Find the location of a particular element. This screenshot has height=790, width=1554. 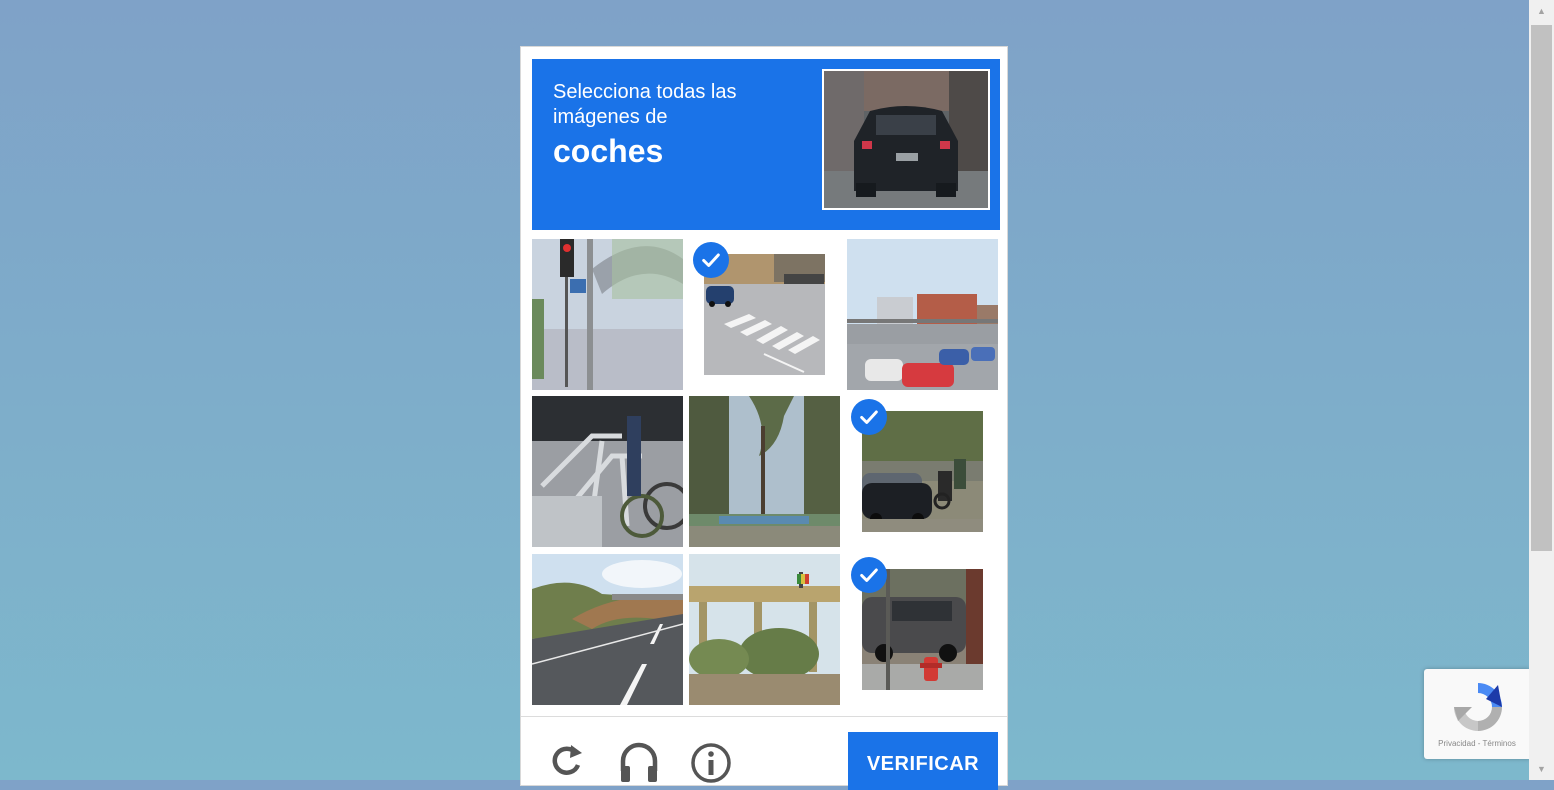

instruction-line-2: imágenes de is located at coordinates (610, 117).